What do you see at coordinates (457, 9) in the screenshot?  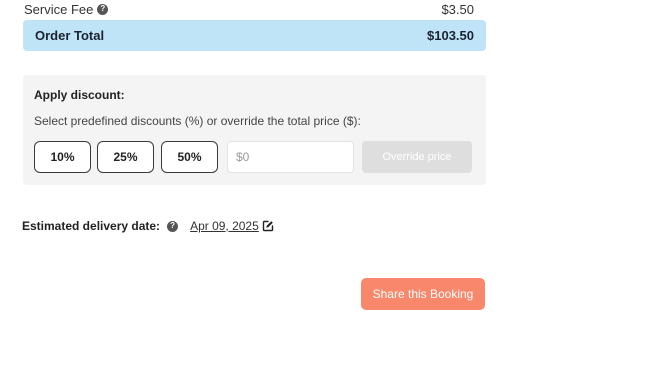 I see `service-fee-amount: $3.50` at bounding box center [457, 9].